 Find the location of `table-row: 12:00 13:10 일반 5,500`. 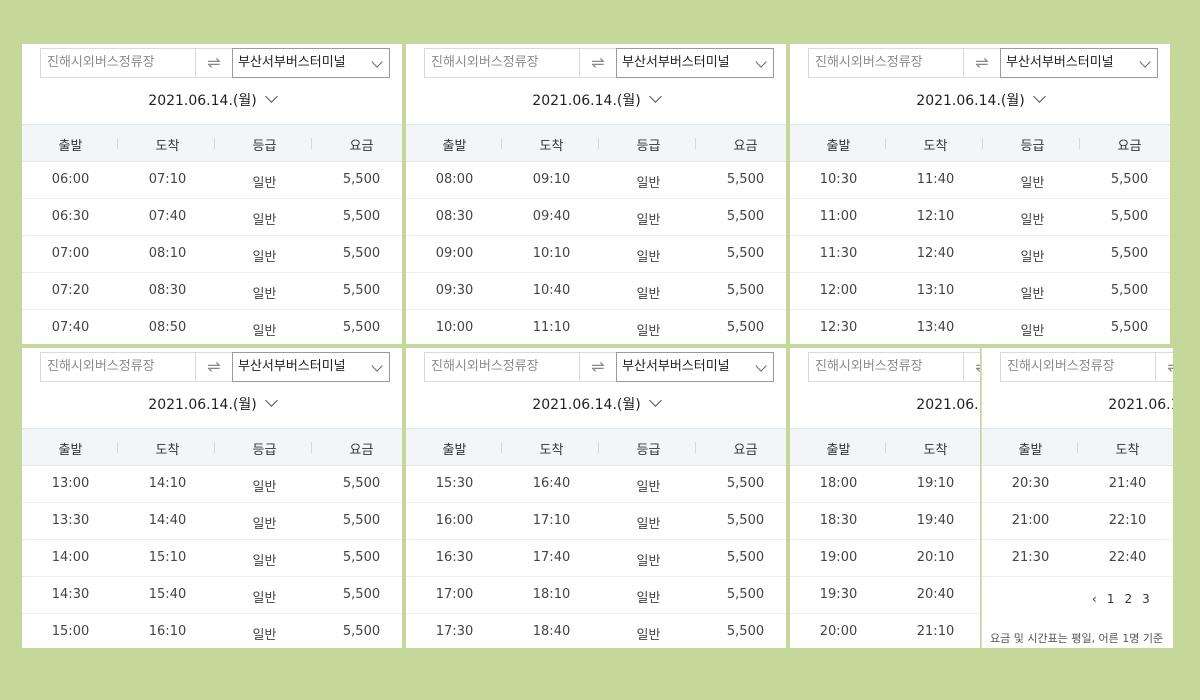

table-row: 12:00 13:10 일반 5,500 is located at coordinates (980, 291).